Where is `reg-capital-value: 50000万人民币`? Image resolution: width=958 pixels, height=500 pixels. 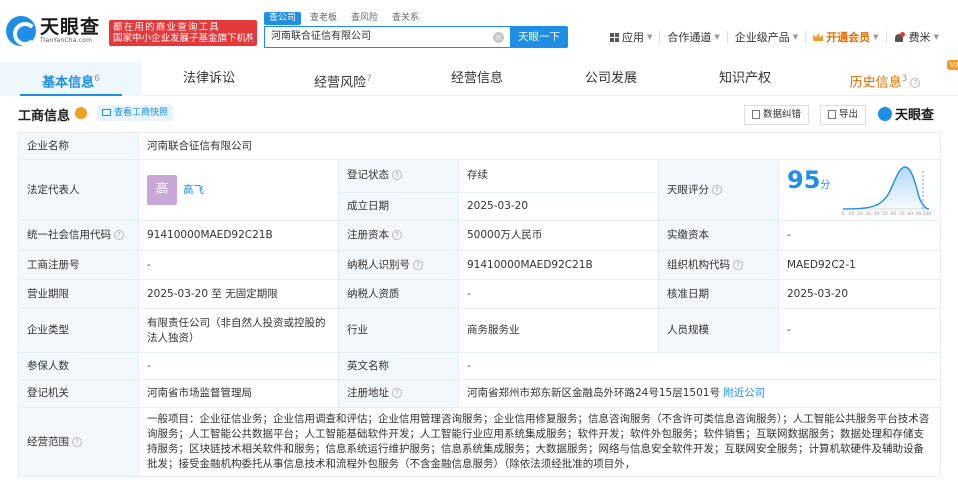
reg-capital-value: 50000万人民币 is located at coordinates (558, 235).